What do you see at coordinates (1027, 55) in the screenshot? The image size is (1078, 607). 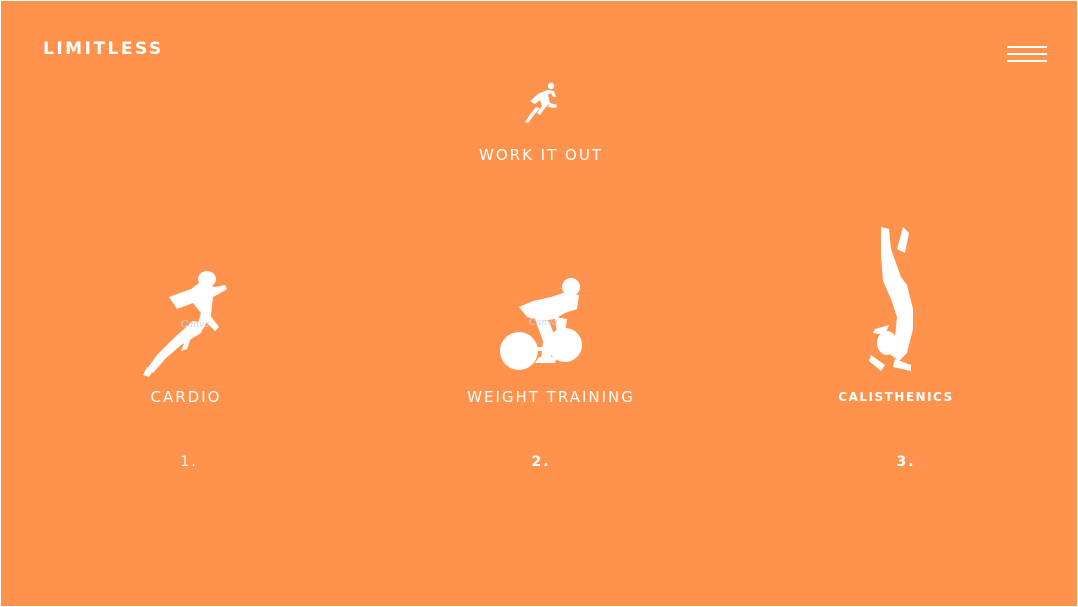 I see `hamburger-menu-icon` at bounding box center [1027, 55].